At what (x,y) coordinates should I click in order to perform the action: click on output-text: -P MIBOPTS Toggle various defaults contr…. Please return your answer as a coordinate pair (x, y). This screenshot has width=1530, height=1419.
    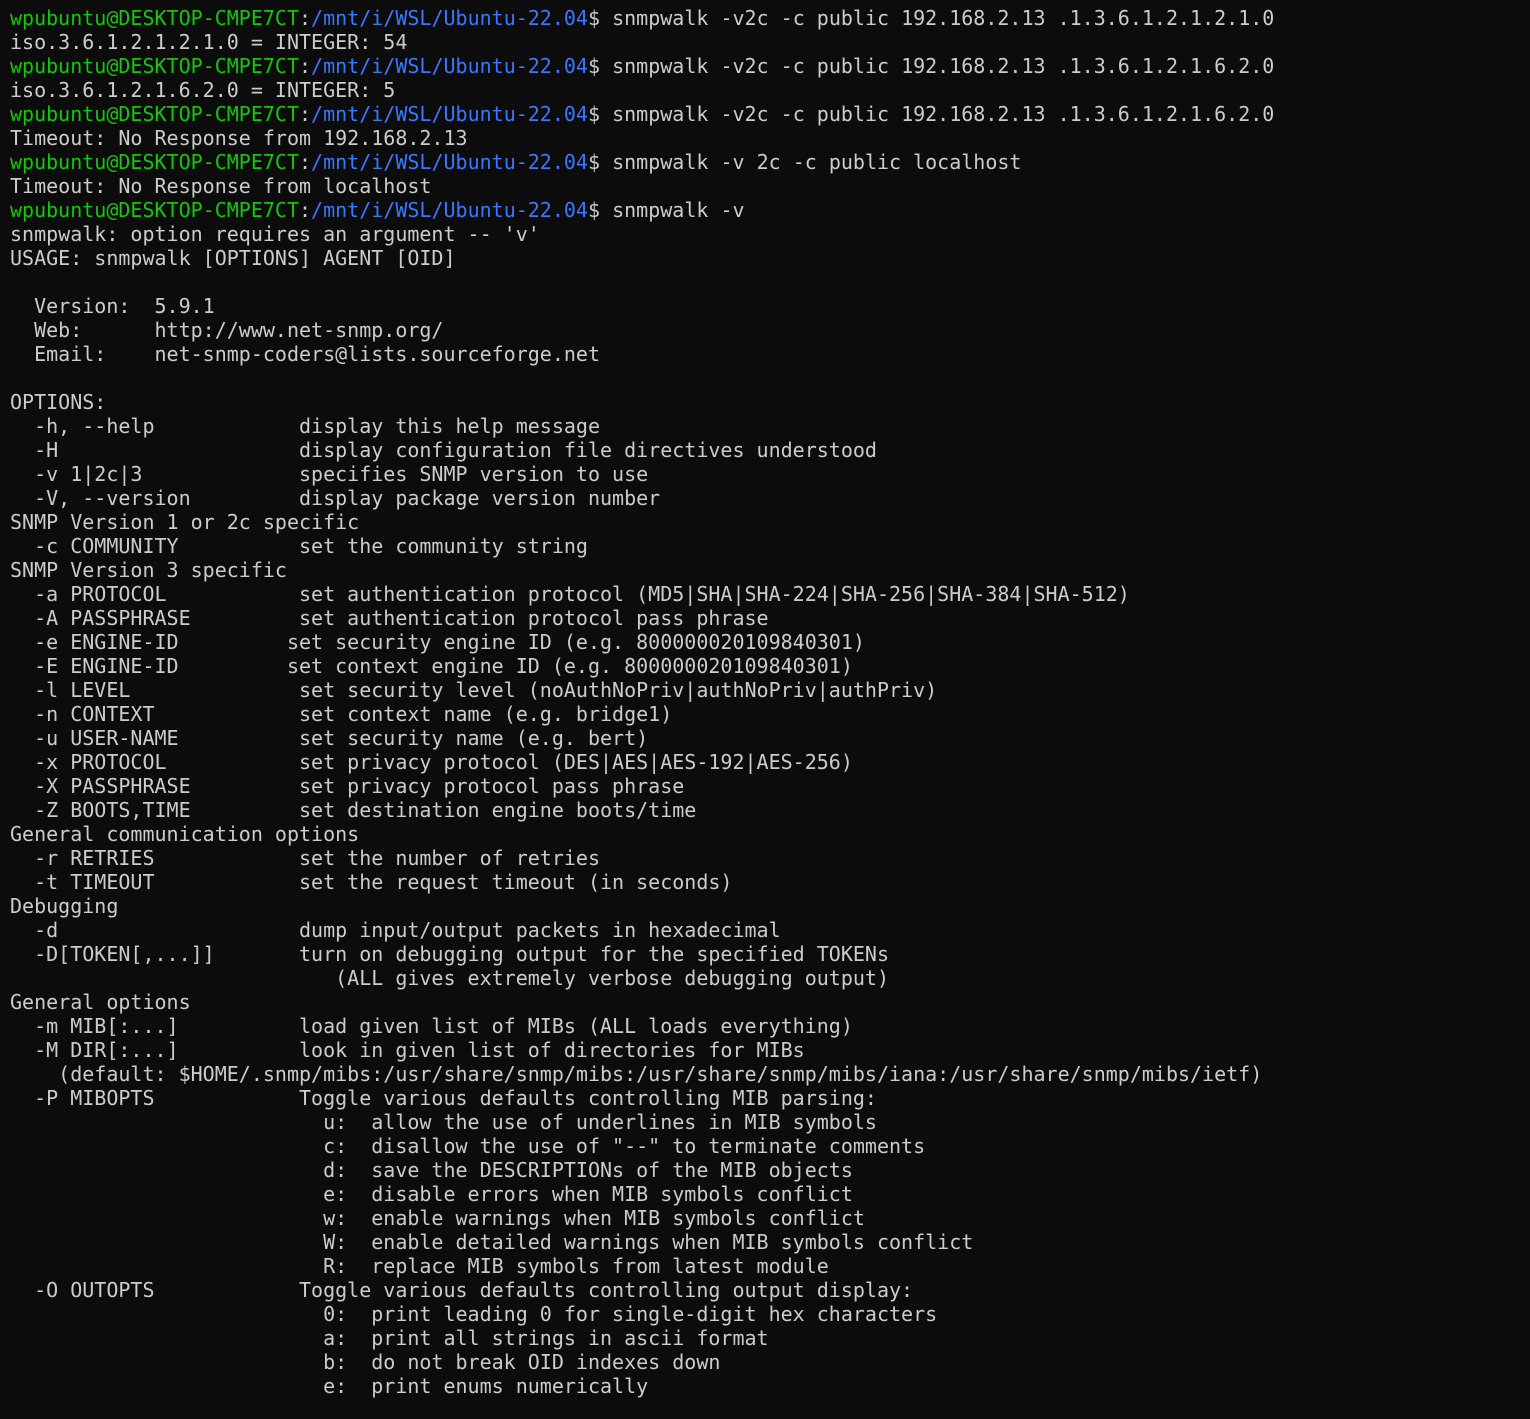
    Looking at the image, I should click on (443, 1098).